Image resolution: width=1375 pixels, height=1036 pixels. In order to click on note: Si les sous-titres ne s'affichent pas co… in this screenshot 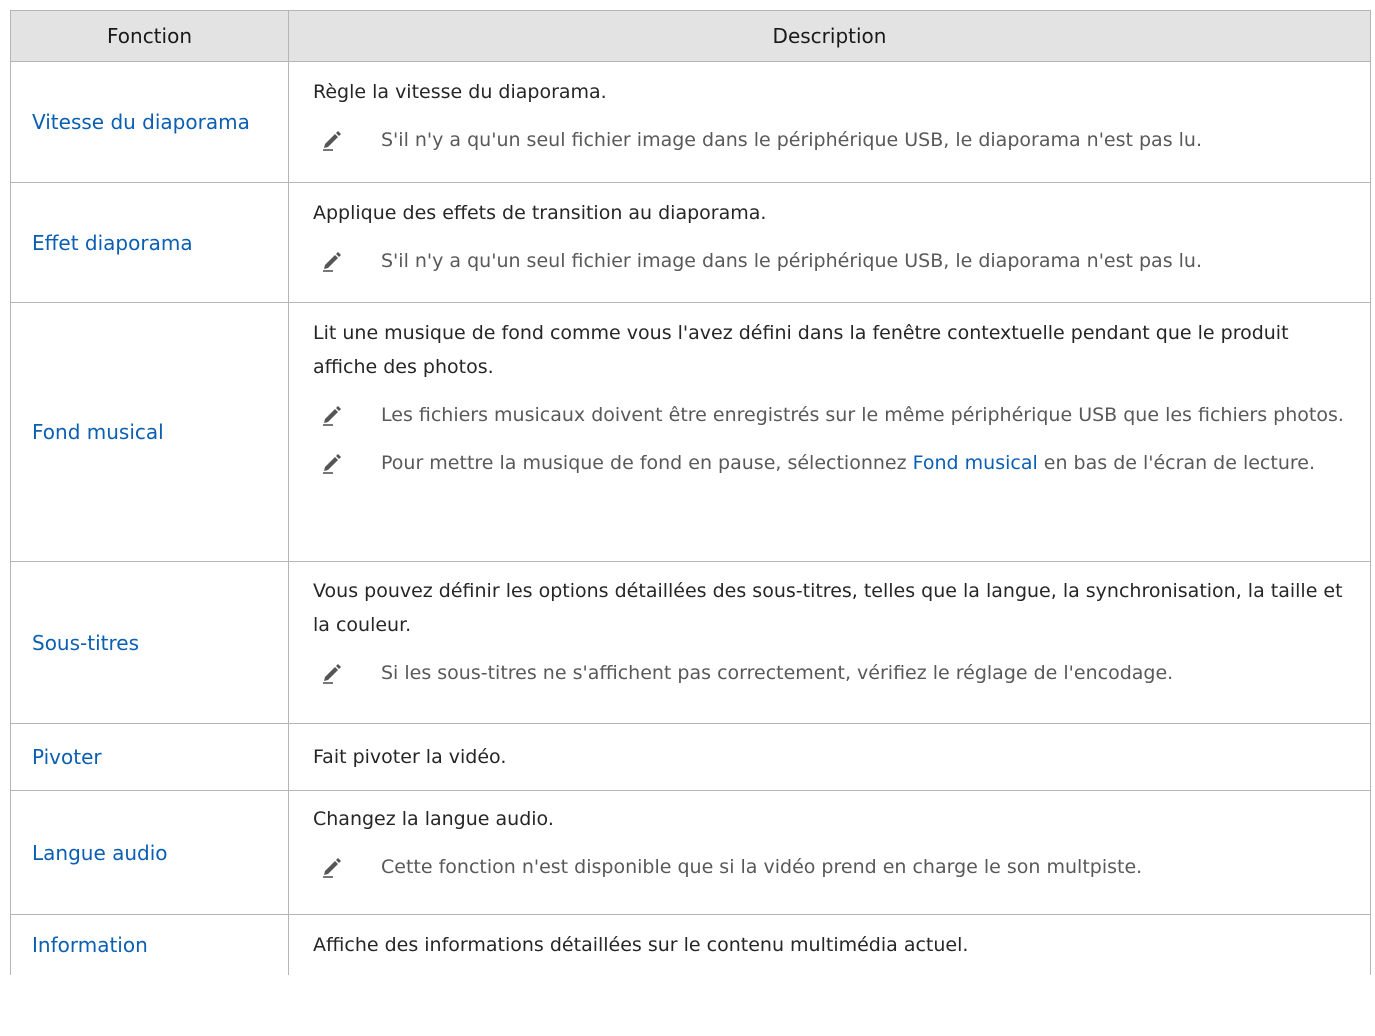, I will do `click(830, 673)`.